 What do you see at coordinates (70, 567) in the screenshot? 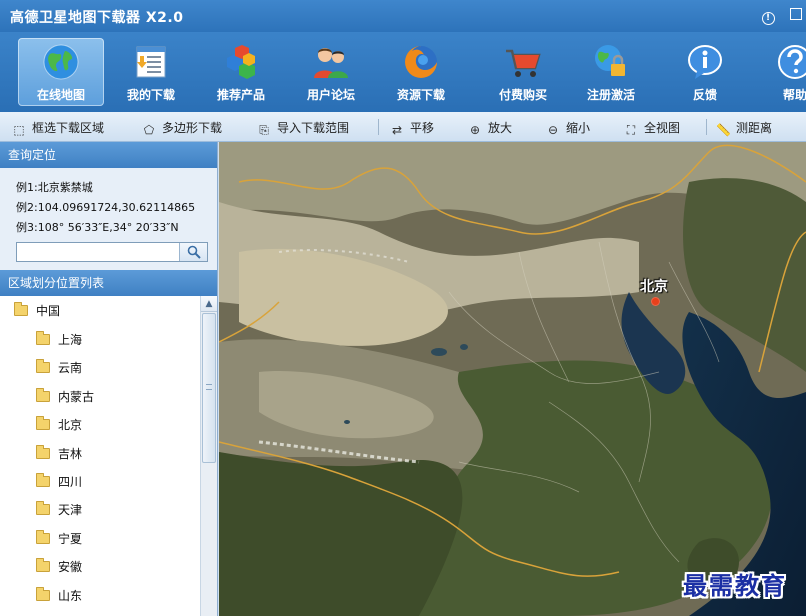
I see `tree-label: 安徽` at bounding box center [70, 567].